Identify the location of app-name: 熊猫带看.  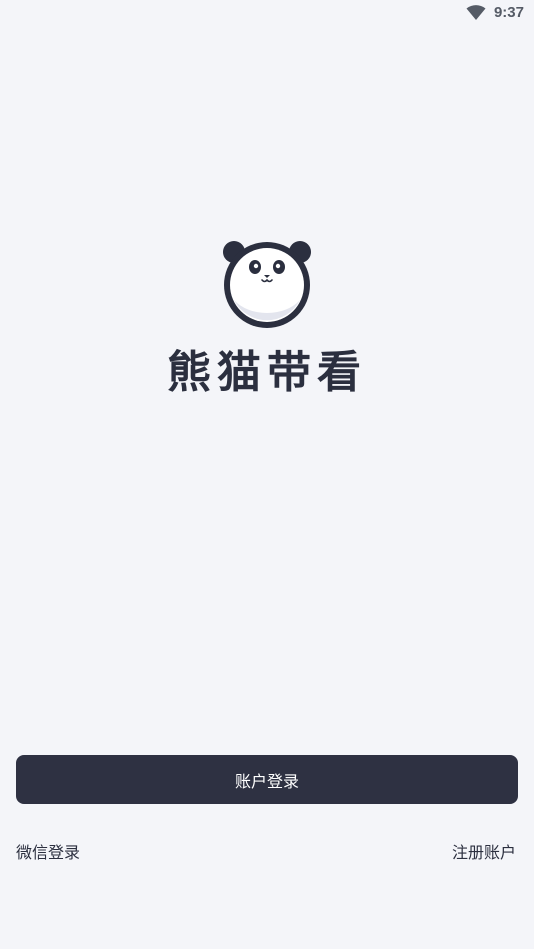
(267, 372).